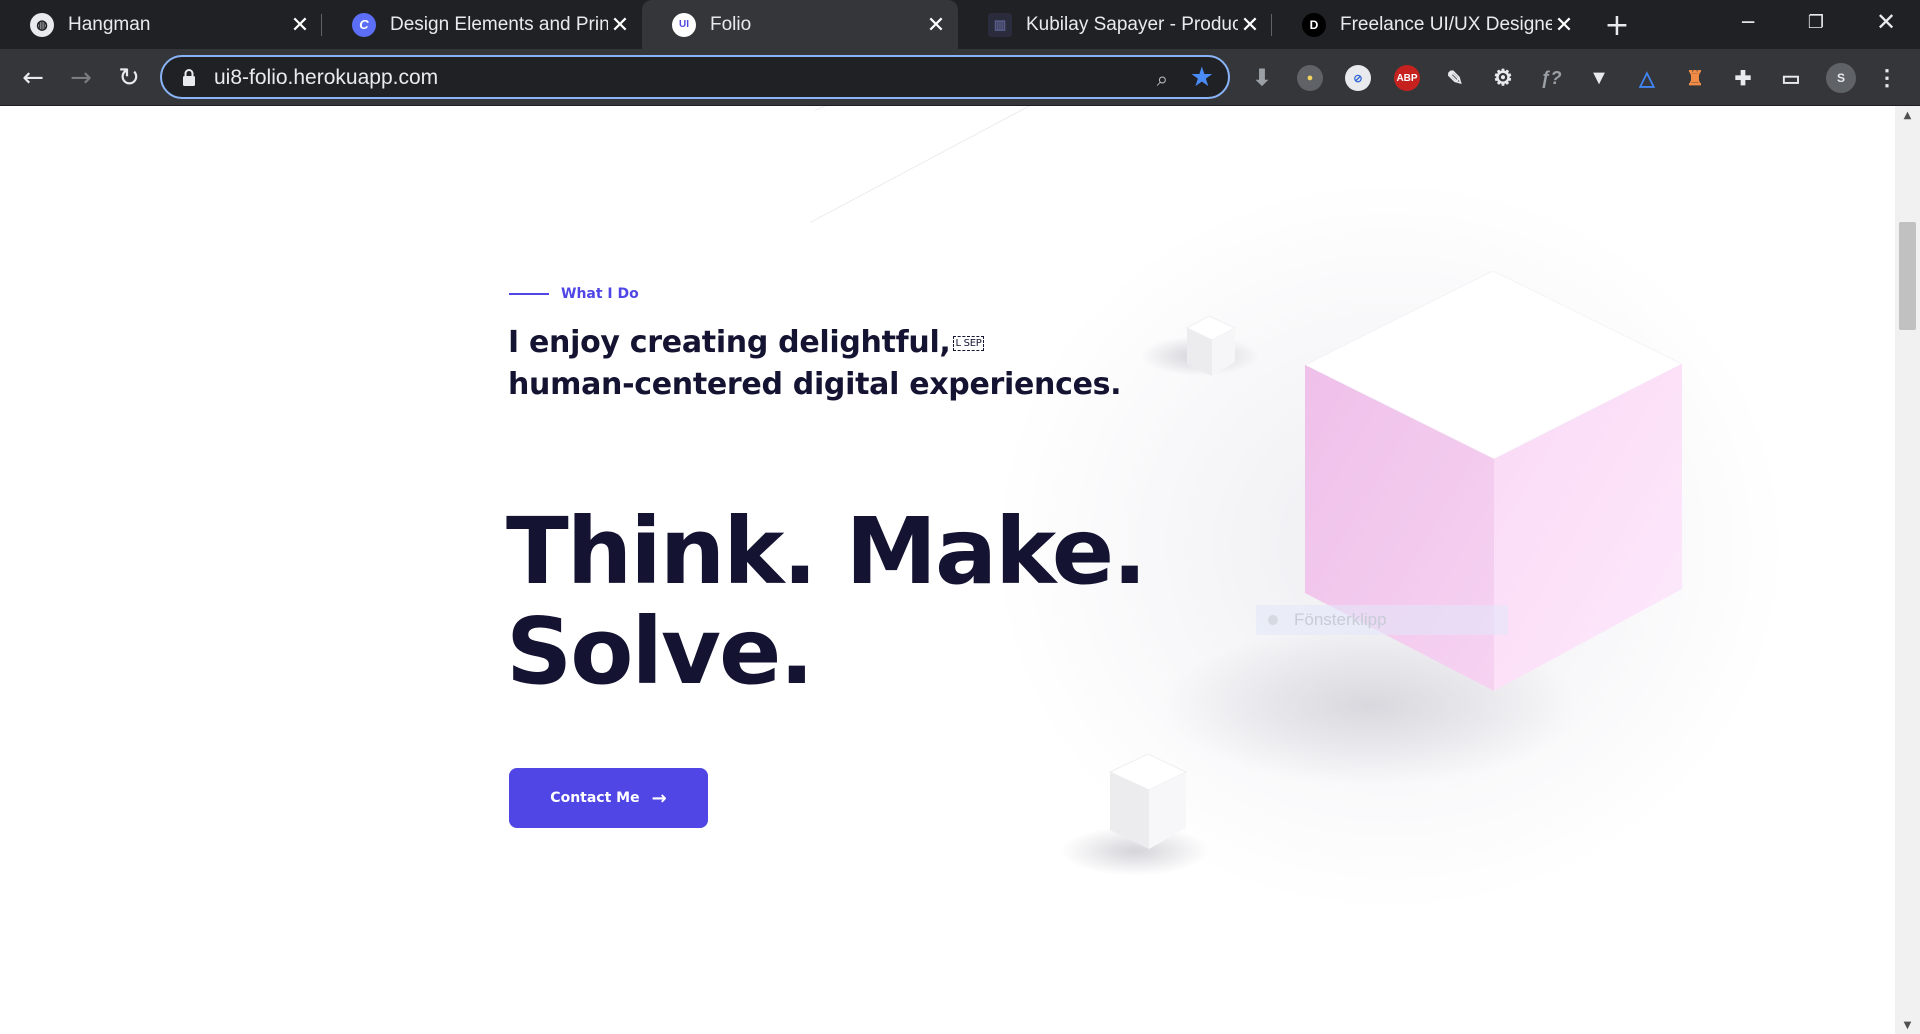 The image size is (1920, 1034). What do you see at coordinates (1695, 78) in the screenshot?
I see `lighthouse-extension-icon: ♜` at bounding box center [1695, 78].